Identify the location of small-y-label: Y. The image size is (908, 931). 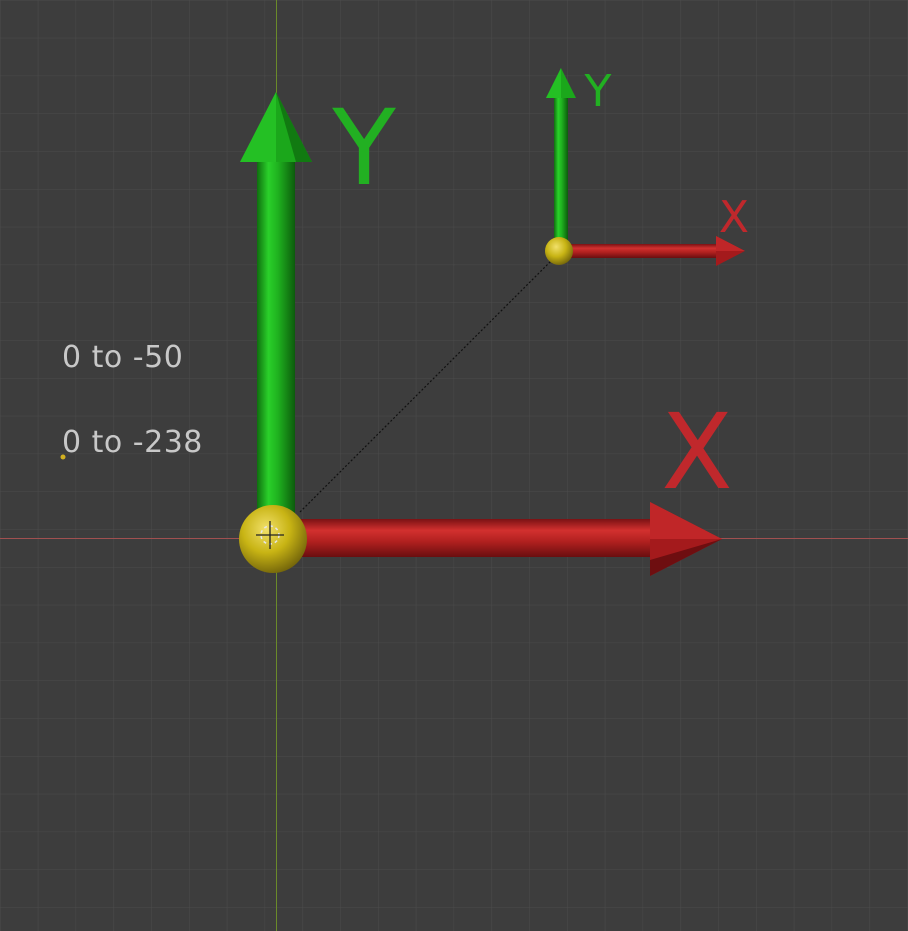
(598, 91).